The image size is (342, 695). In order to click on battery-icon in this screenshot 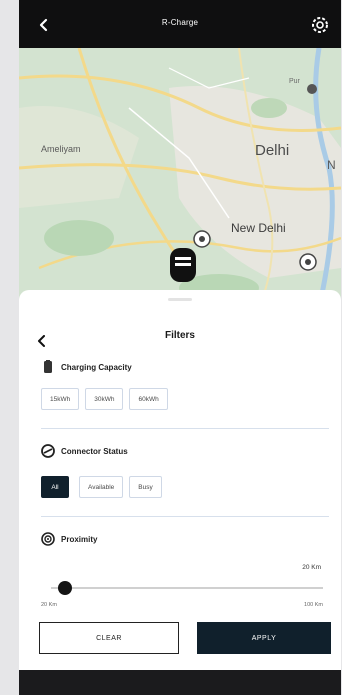, I will do `click(48, 366)`.